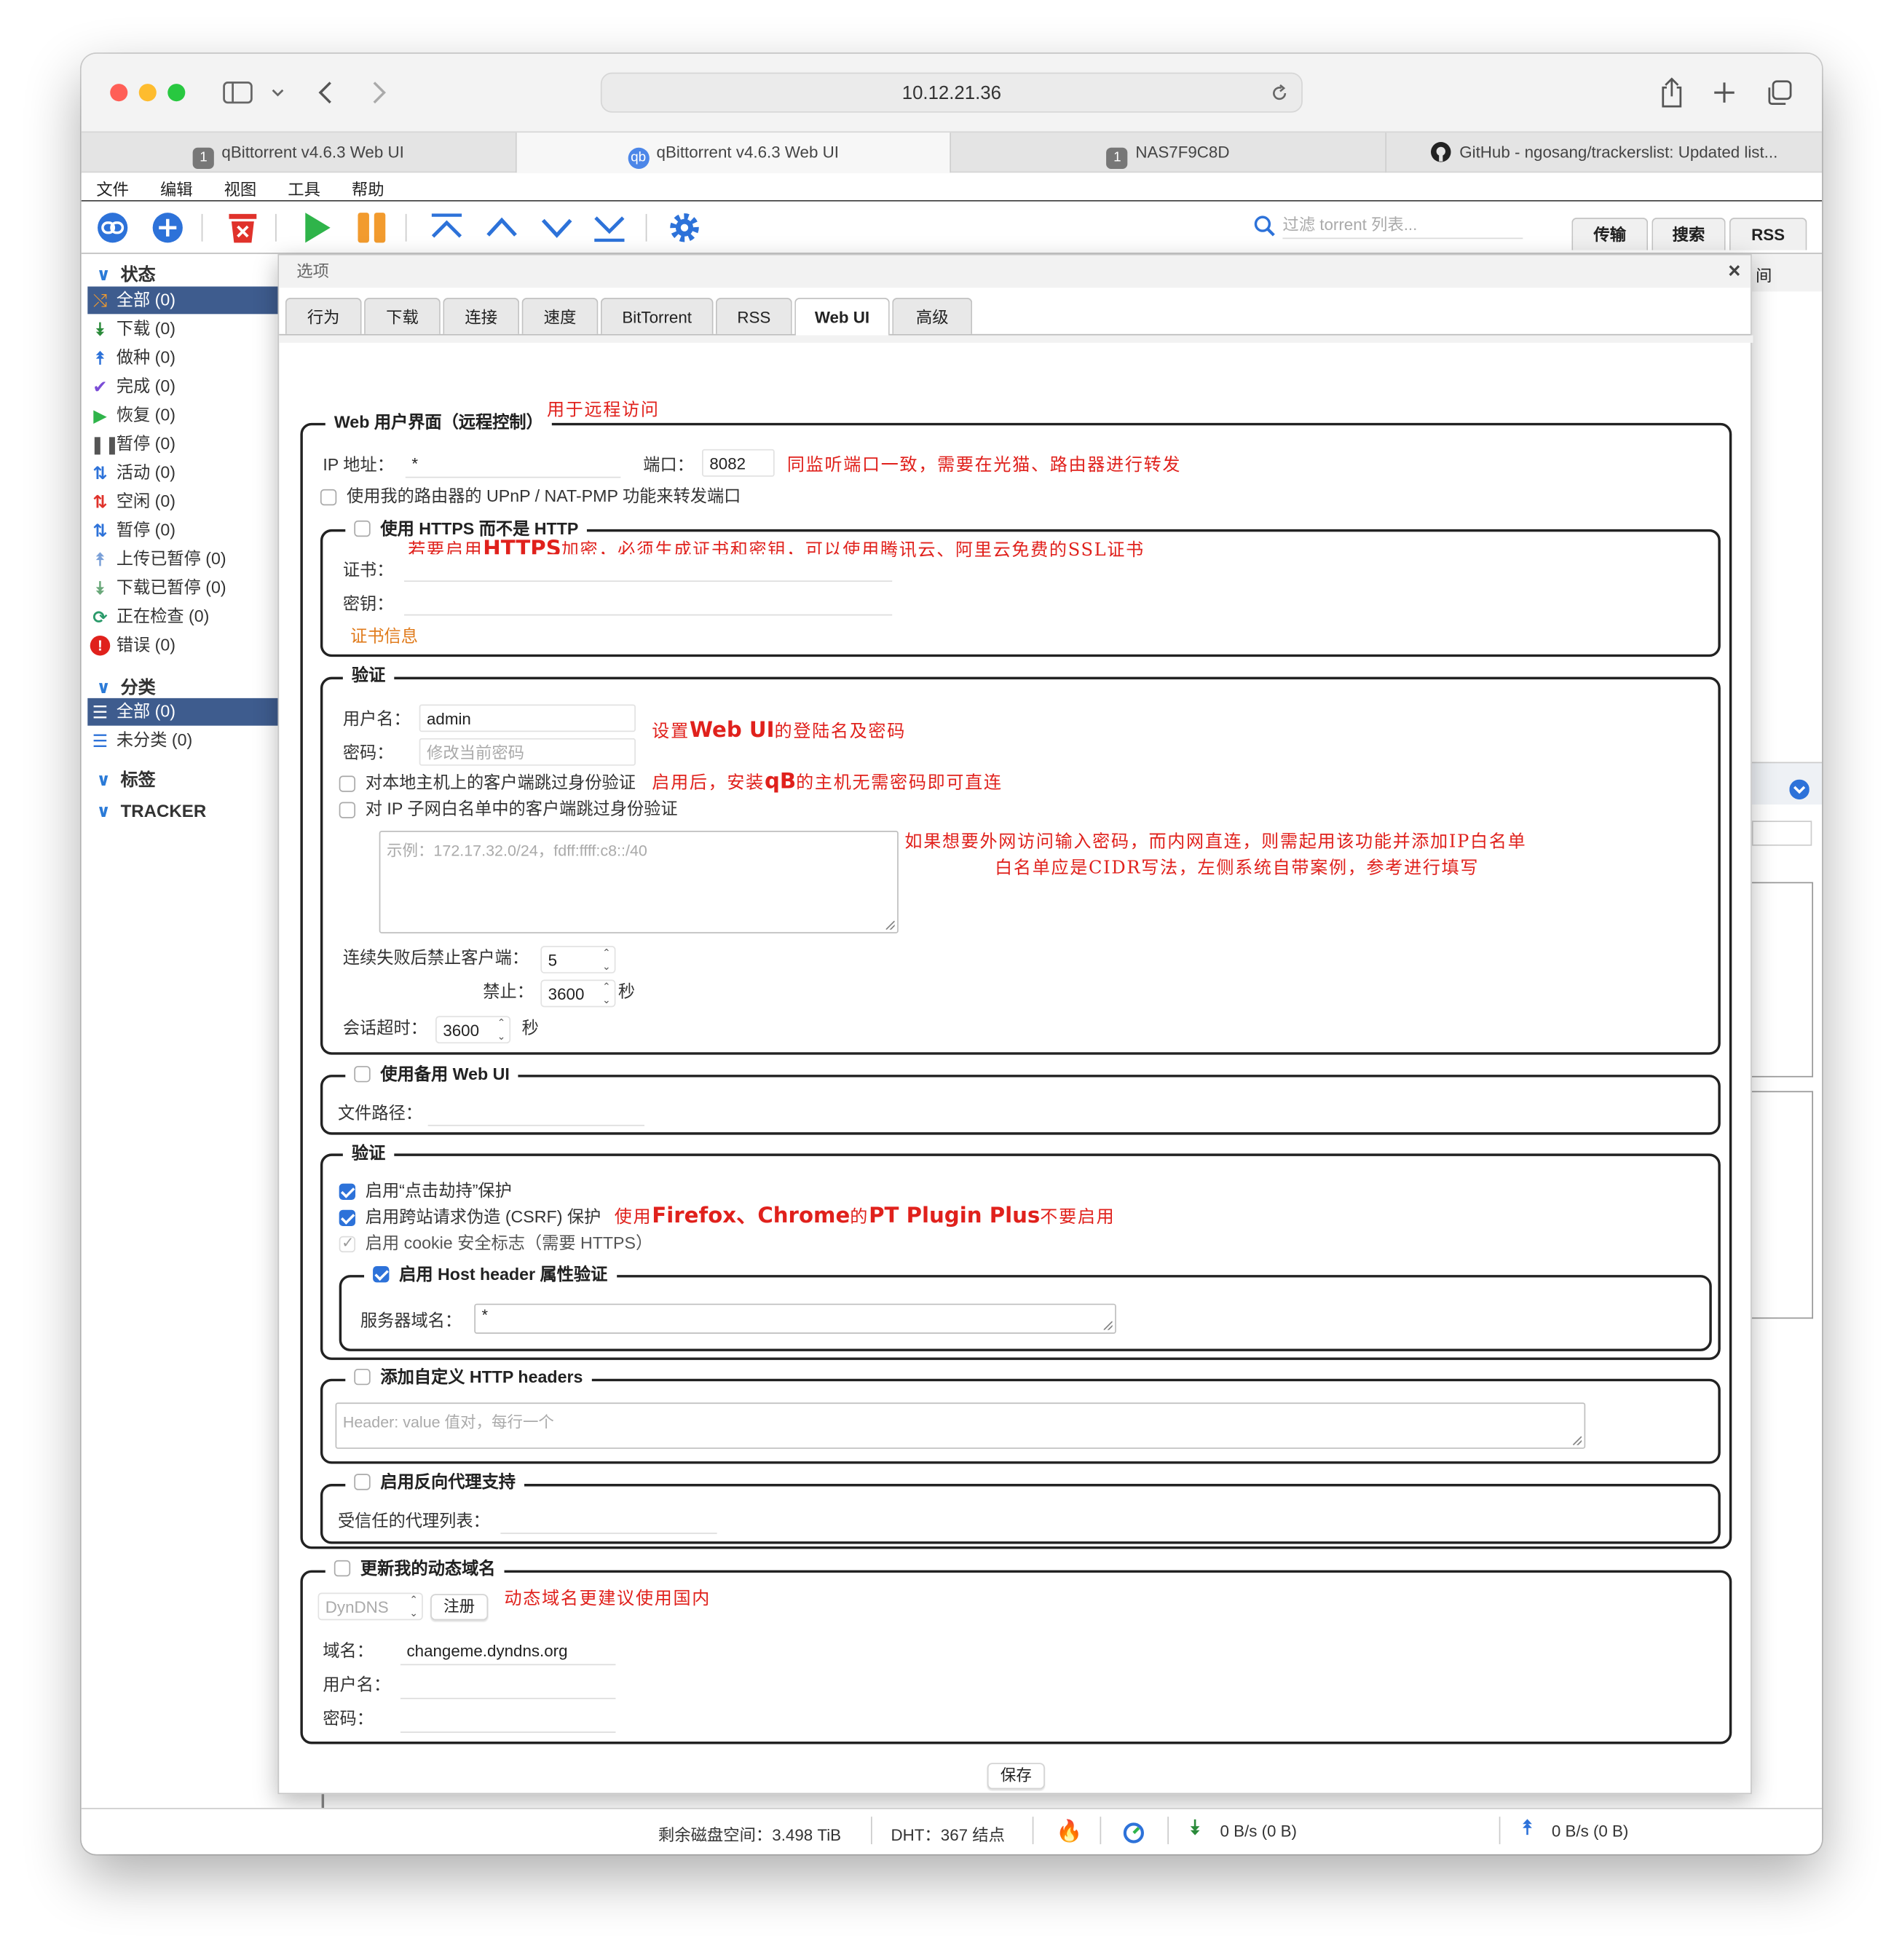  What do you see at coordinates (1672, 92) in the screenshot?
I see `share-icon` at bounding box center [1672, 92].